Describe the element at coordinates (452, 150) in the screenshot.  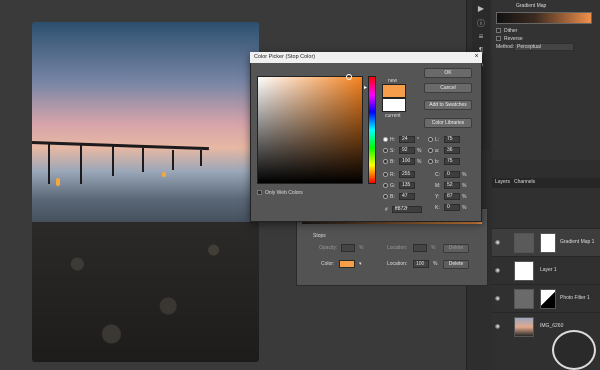
I see `a-input: 36` at that location.